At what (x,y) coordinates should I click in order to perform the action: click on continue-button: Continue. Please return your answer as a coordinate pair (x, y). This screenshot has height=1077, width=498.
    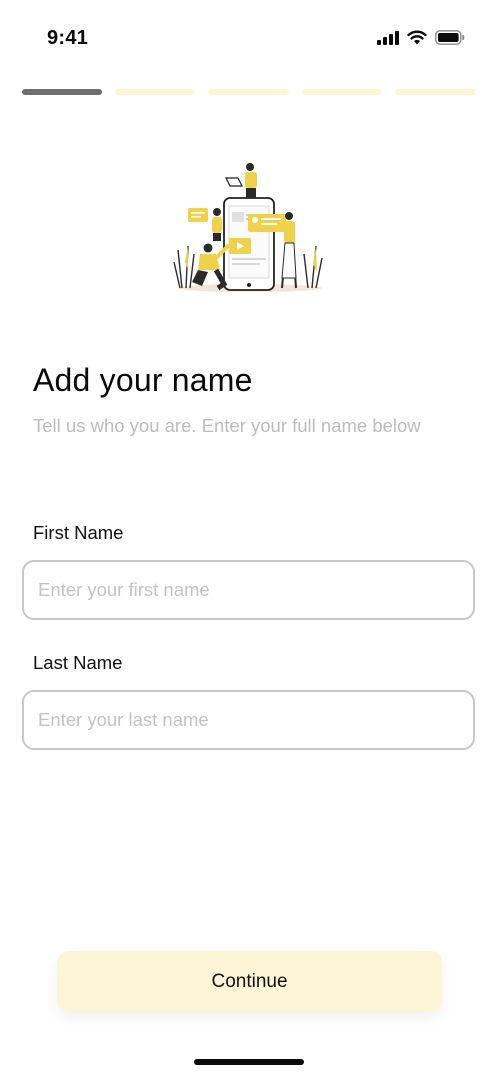
    Looking at the image, I should click on (249, 981).